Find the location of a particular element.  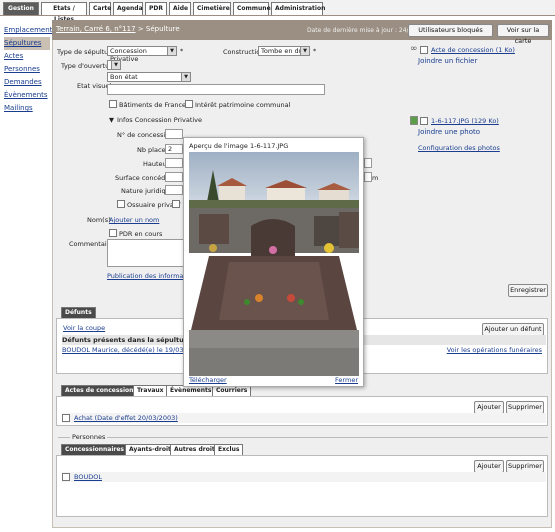

sidebar-item-evenements: Évènements is located at coordinates (27, 95).